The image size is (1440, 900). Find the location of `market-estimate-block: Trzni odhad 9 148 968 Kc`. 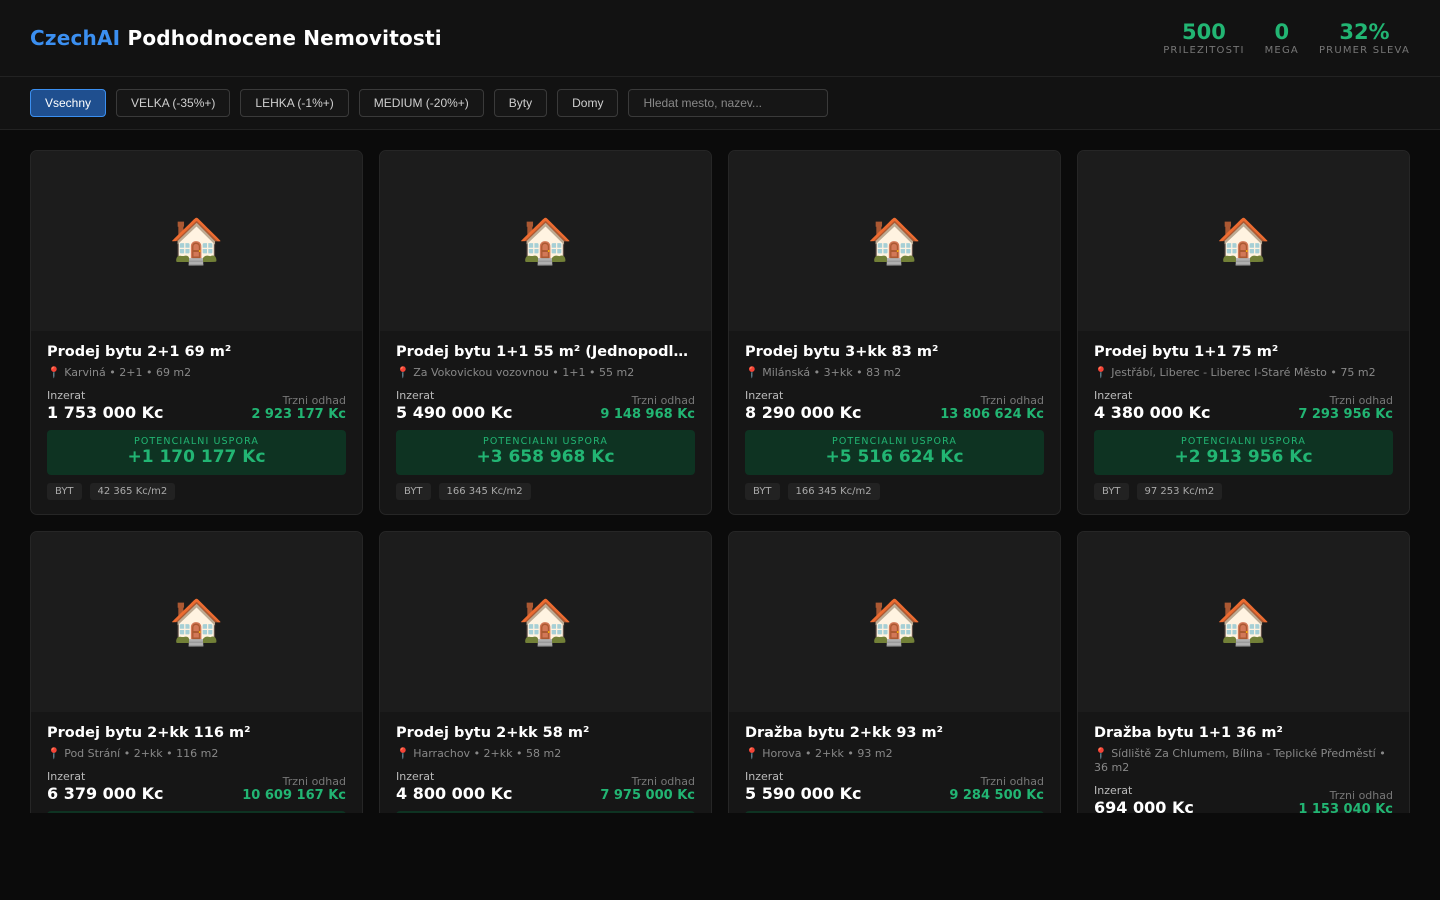

market-estimate-block: Trzni odhad 9 148 968 Kc is located at coordinates (647, 408).